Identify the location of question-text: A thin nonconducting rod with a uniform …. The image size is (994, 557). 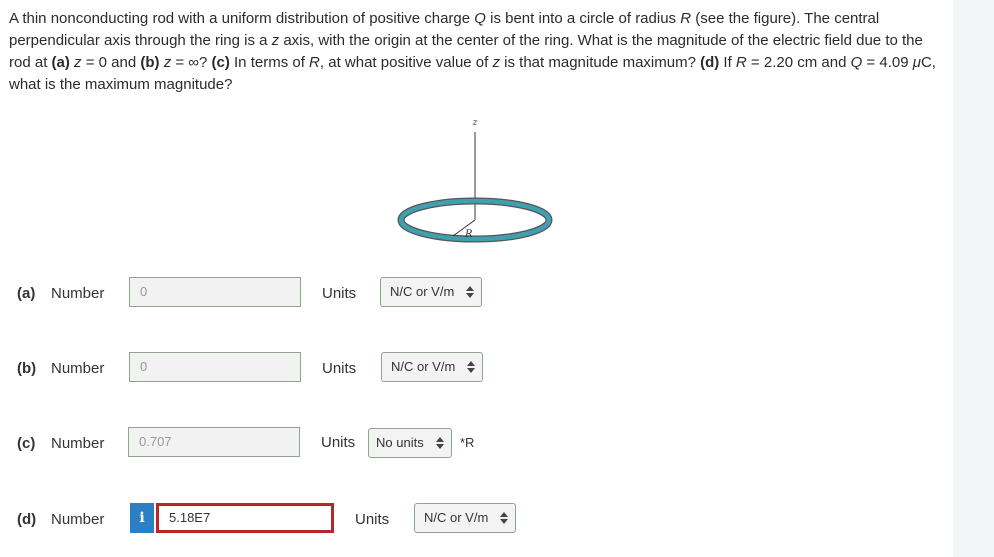
(472, 51).